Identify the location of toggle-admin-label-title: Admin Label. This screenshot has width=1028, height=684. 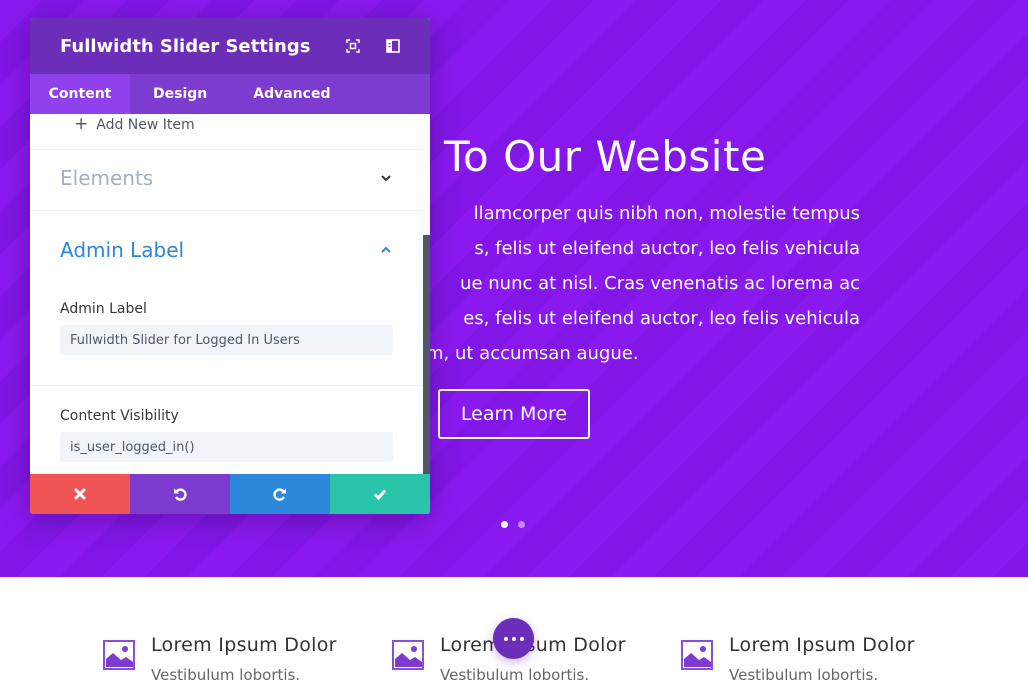
(122, 250).